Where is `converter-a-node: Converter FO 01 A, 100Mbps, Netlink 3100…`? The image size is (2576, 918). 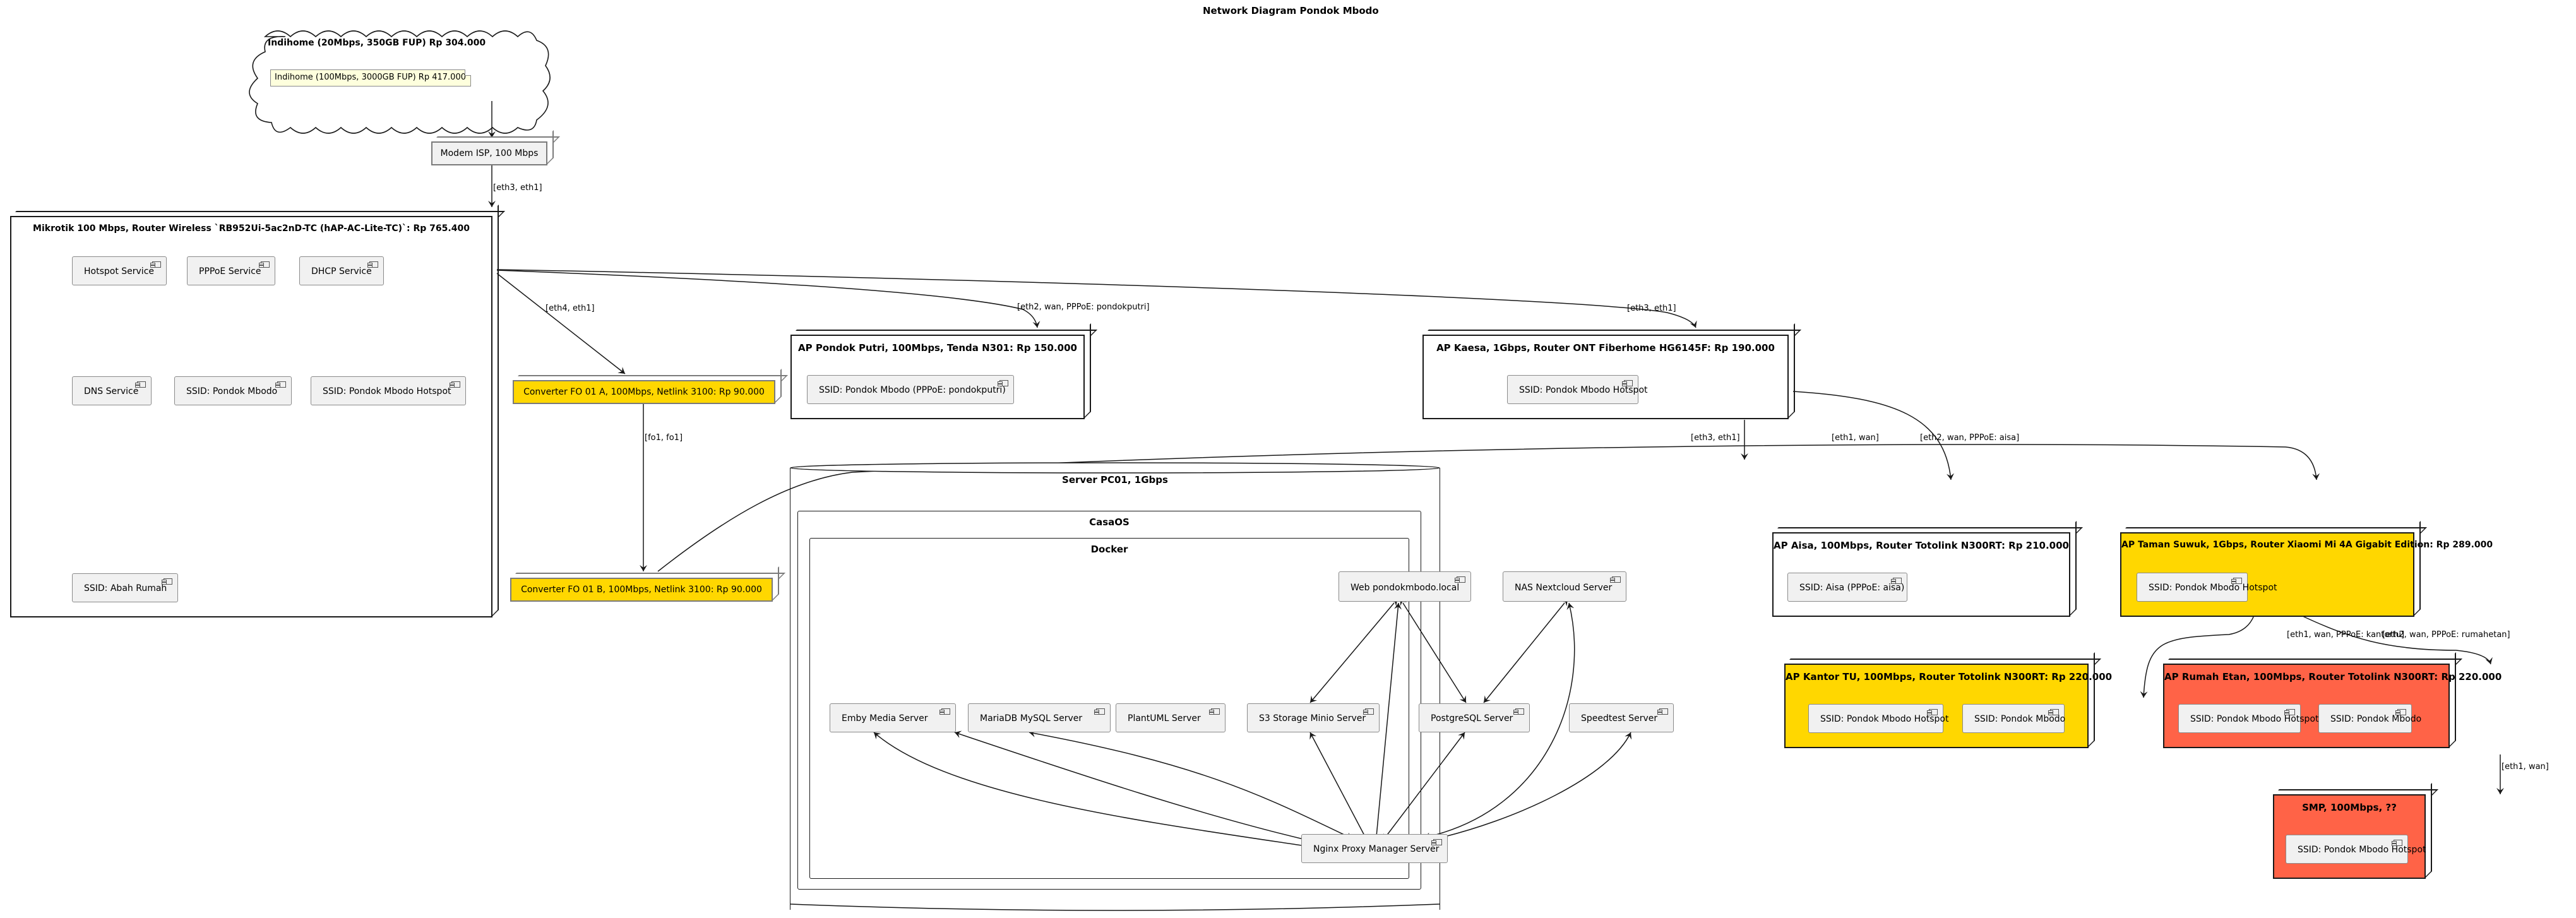 converter-a-node: Converter FO 01 A, 100Mbps, Netlink 3100… is located at coordinates (644, 392).